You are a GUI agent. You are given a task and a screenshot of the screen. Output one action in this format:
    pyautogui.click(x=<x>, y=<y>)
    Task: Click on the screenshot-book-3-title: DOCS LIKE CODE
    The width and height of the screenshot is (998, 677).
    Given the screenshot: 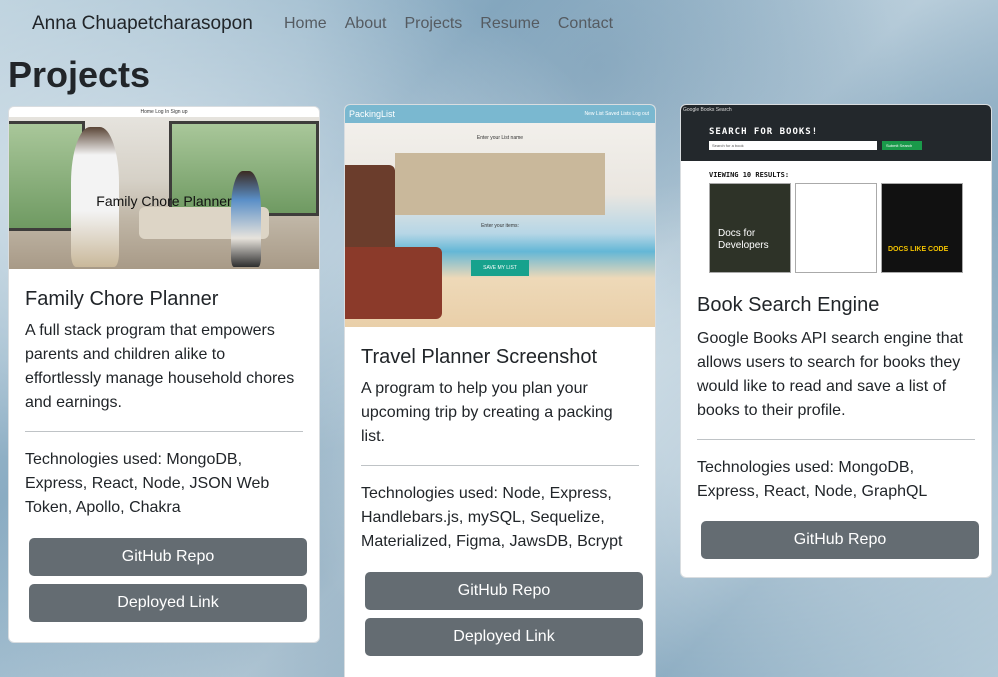 What is the action you would take?
    pyautogui.click(x=918, y=249)
    